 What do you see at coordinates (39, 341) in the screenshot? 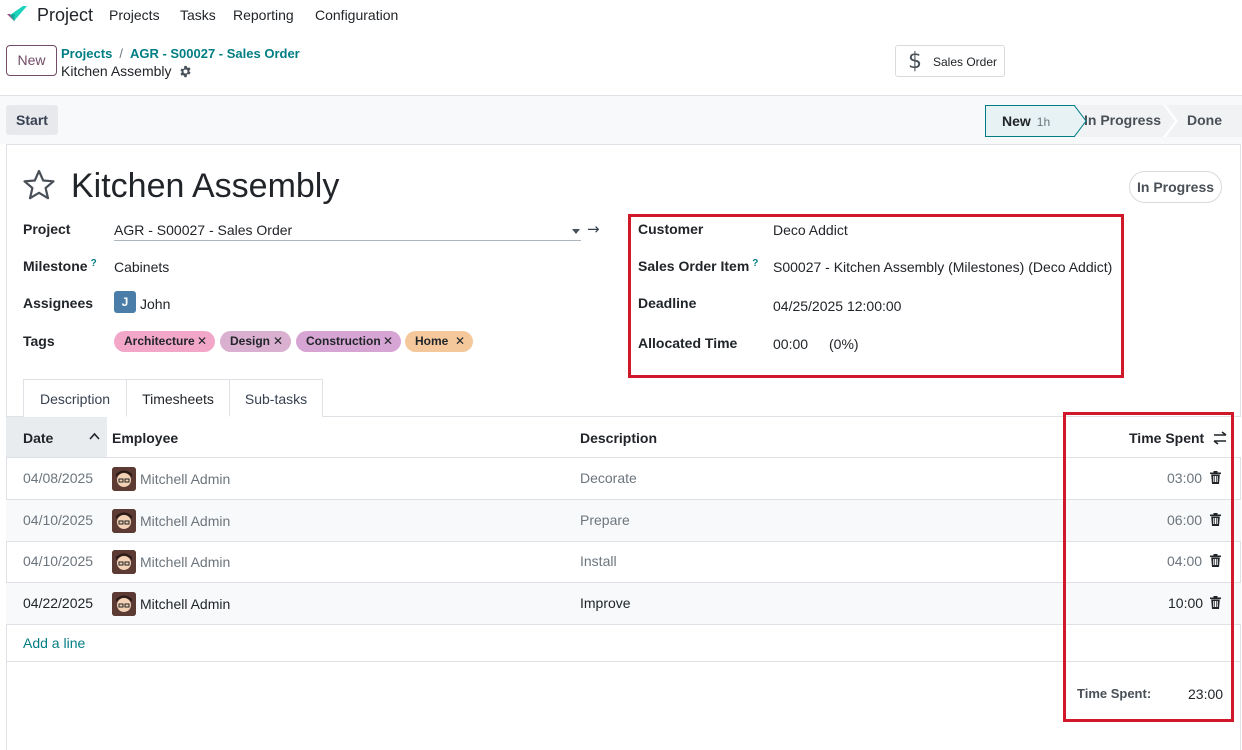
I see `tags-label: Tags` at bounding box center [39, 341].